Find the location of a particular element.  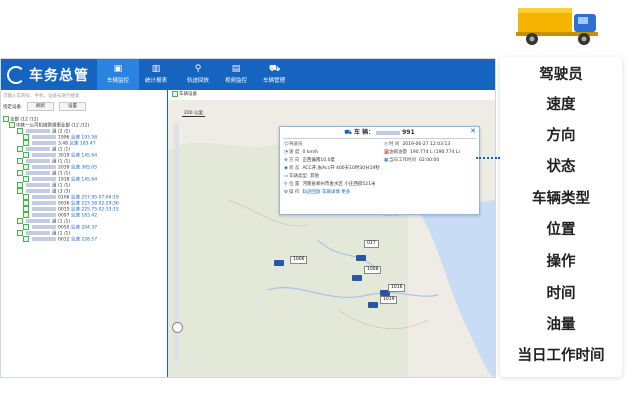

vehicle-marker-label: 1006 is located at coordinates (299, 260).